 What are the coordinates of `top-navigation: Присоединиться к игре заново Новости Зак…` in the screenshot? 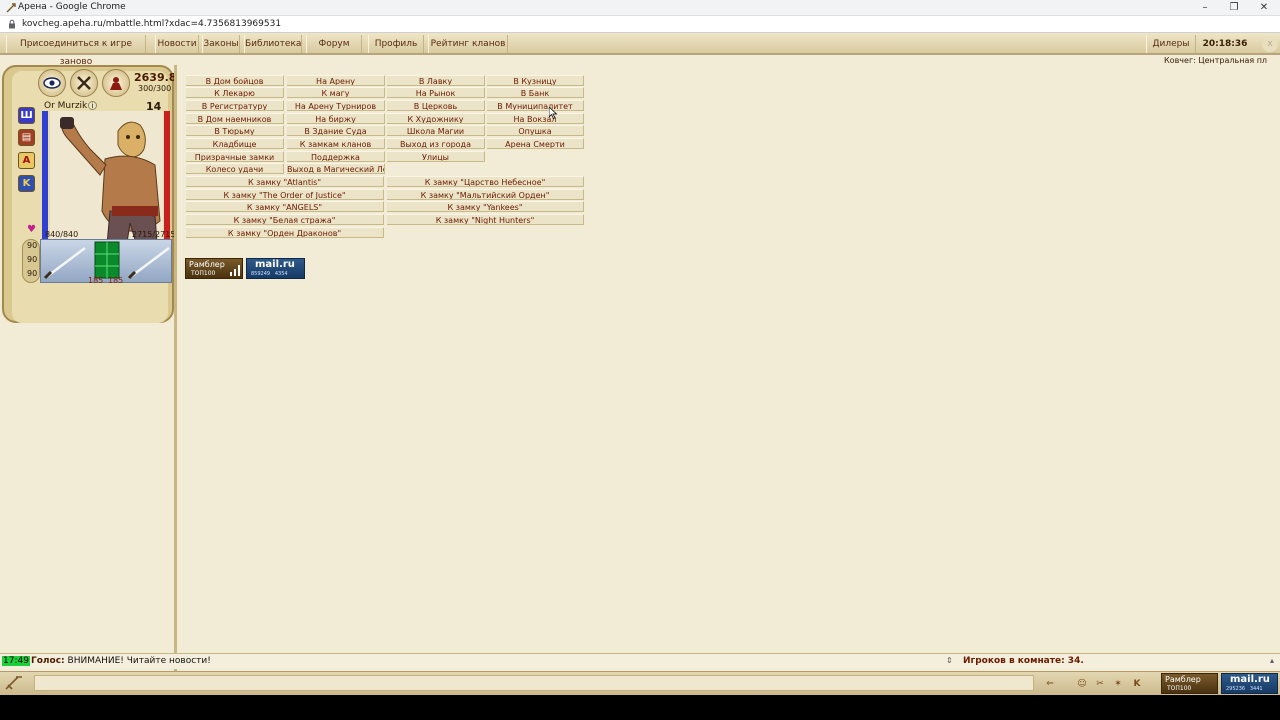 It's located at (640, 50).